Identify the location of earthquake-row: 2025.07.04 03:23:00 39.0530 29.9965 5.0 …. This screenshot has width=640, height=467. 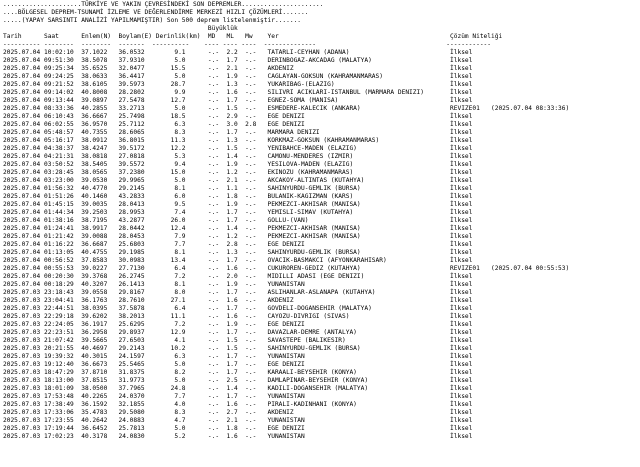
(238, 180).